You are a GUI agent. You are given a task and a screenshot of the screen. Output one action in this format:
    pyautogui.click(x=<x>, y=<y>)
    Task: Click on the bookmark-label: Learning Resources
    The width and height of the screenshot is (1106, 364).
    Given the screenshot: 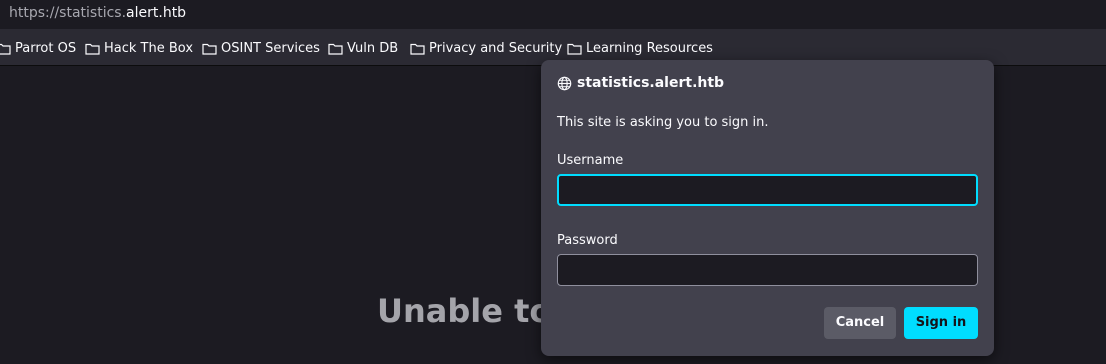 What is the action you would take?
    pyautogui.click(x=649, y=48)
    